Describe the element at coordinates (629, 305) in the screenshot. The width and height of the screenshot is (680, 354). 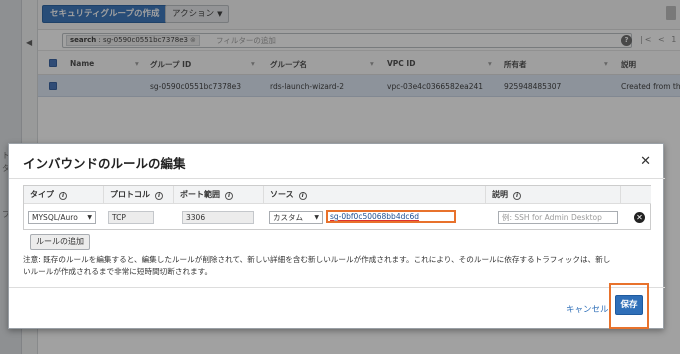
I see `save-button: 保存` at that location.